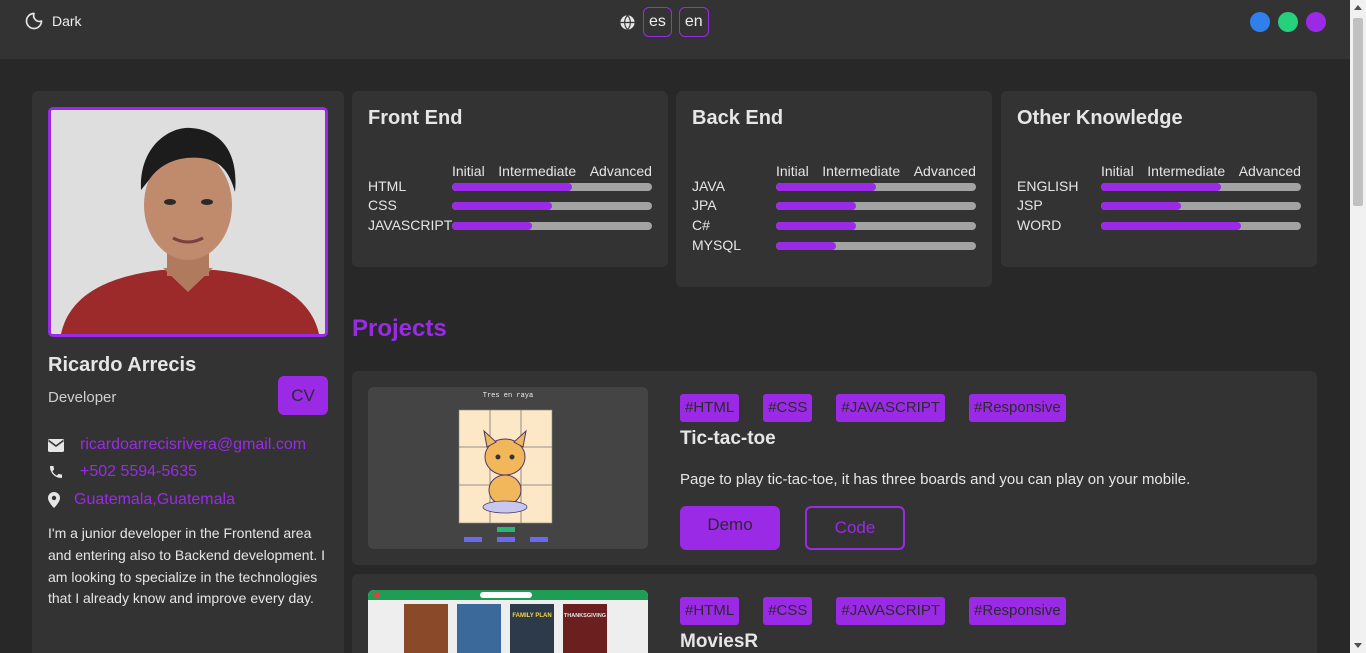 This screenshot has height=653, width=1366. Describe the element at coordinates (657, 22) in the screenshot. I see `lang-es-button: es` at that location.